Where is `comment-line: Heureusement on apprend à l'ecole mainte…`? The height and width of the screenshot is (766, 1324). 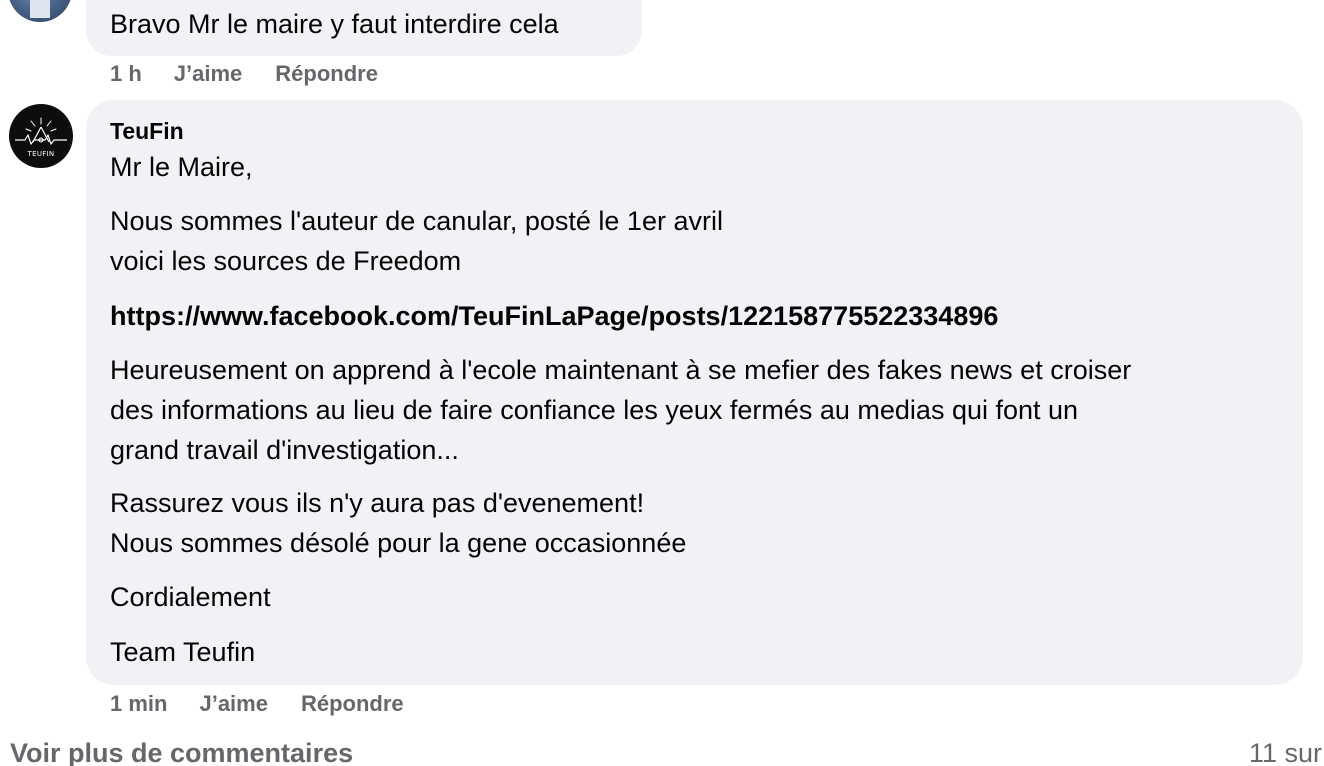 comment-line: Heureusement on apprend à l'ecole mainte… is located at coordinates (621, 370).